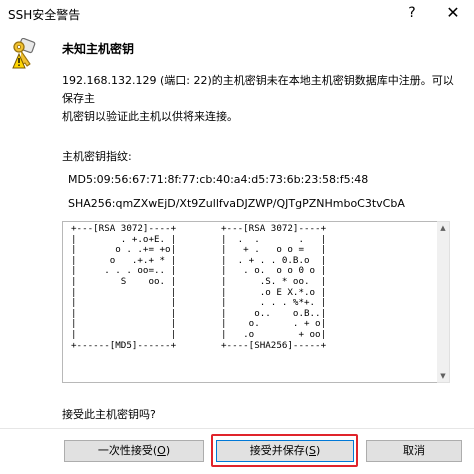 This screenshot has width=474, height=474. What do you see at coordinates (412, 13) in the screenshot?
I see `help-button: ?` at bounding box center [412, 13].